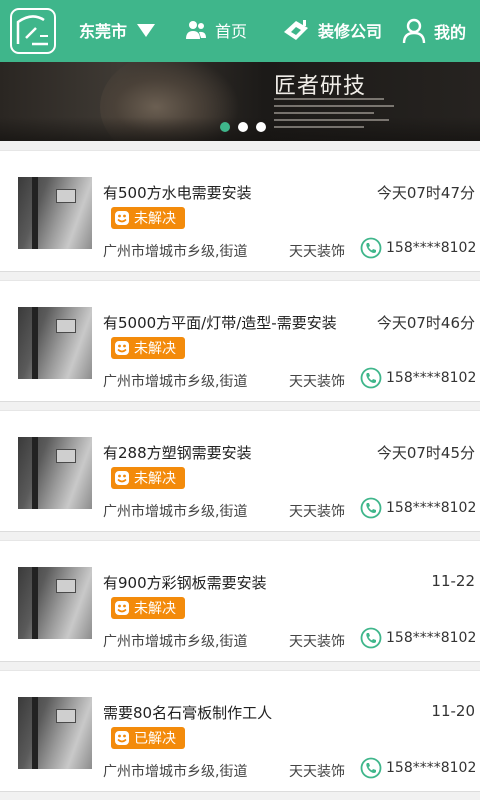 The image size is (480, 800). I want to click on carousel-dots, so click(247, 127).